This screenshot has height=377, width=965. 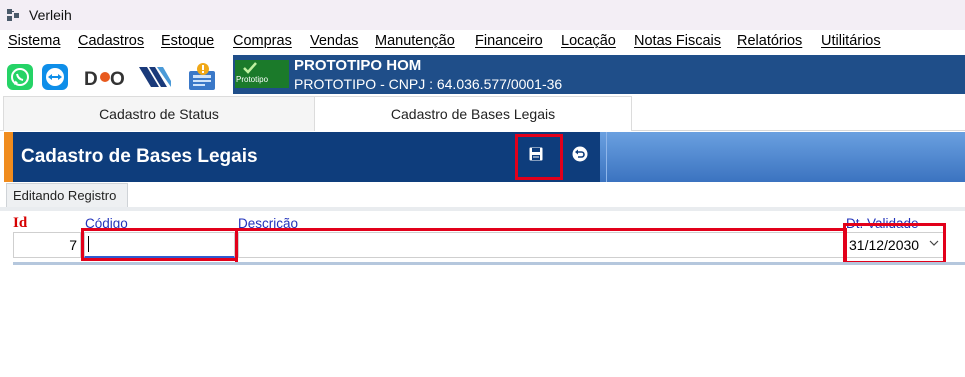 What do you see at coordinates (489, 263) in the screenshot?
I see `grid-separator` at bounding box center [489, 263].